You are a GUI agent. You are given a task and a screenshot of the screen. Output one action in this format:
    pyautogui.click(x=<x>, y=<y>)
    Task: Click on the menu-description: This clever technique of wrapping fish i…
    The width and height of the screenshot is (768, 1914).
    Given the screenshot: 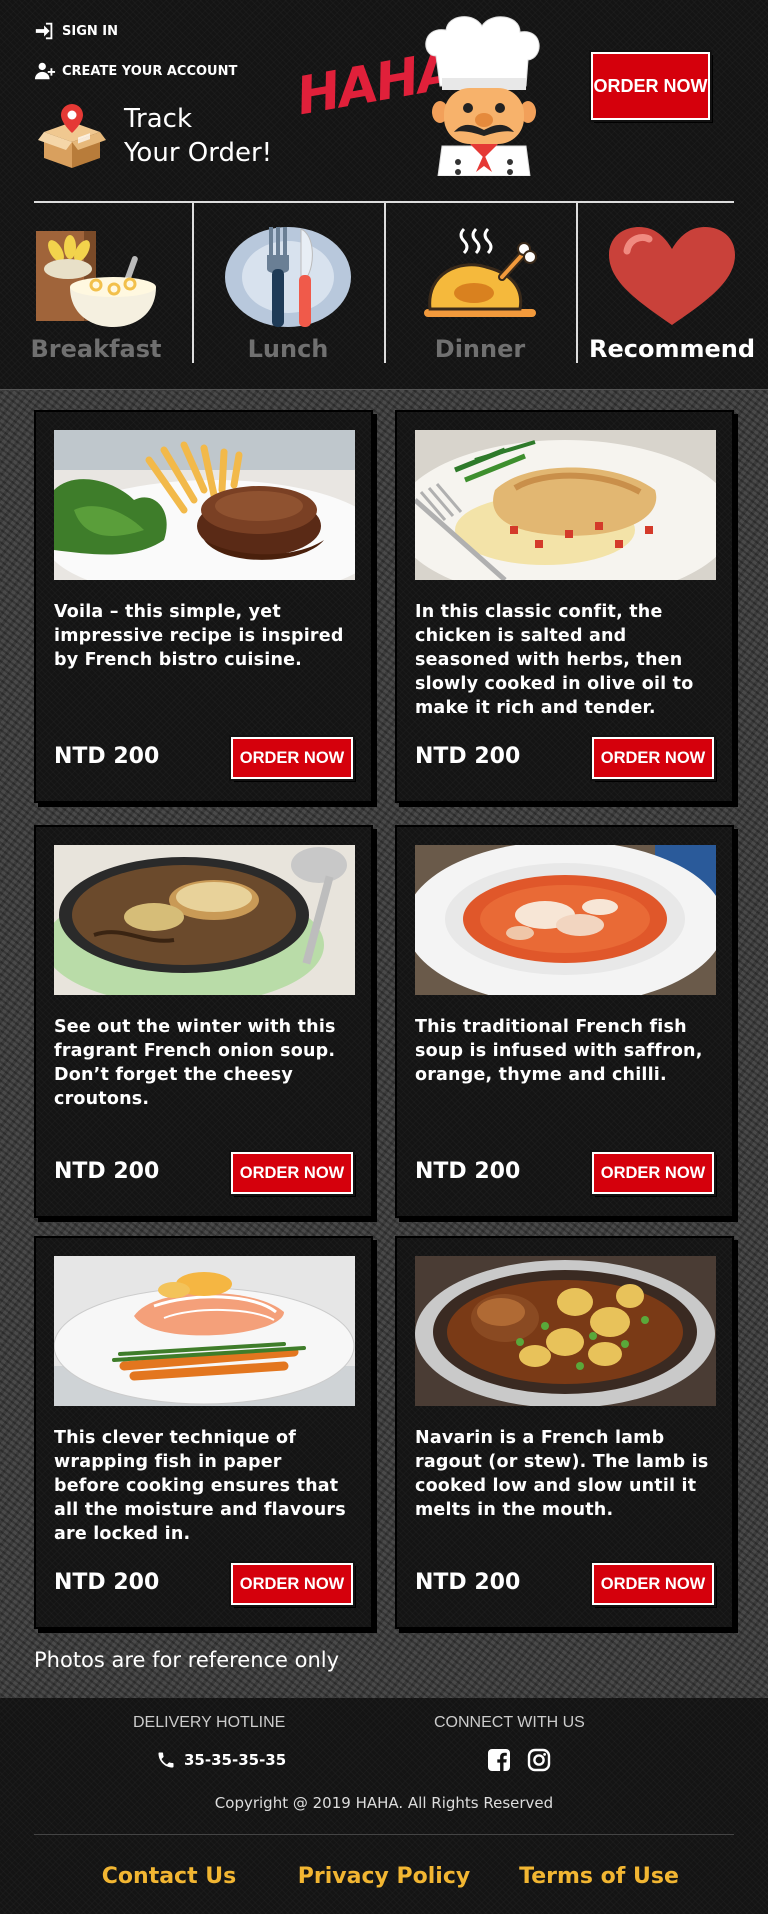 What is the action you would take?
    pyautogui.click(x=200, y=1486)
    